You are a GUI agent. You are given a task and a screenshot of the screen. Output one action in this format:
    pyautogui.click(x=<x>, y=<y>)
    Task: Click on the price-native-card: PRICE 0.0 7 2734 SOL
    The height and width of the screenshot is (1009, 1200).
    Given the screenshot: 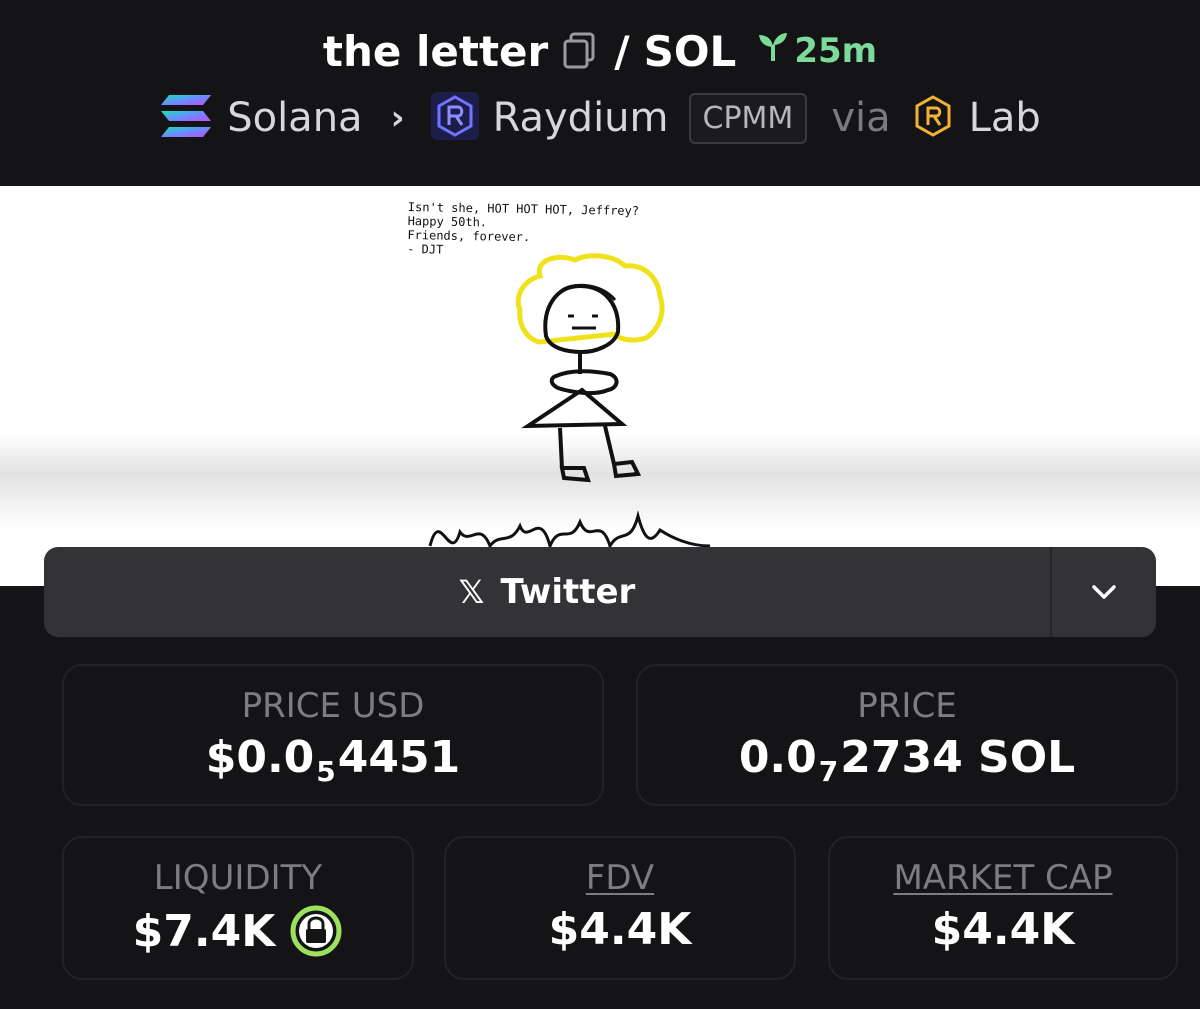 What is the action you would take?
    pyautogui.click(x=907, y=735)
    